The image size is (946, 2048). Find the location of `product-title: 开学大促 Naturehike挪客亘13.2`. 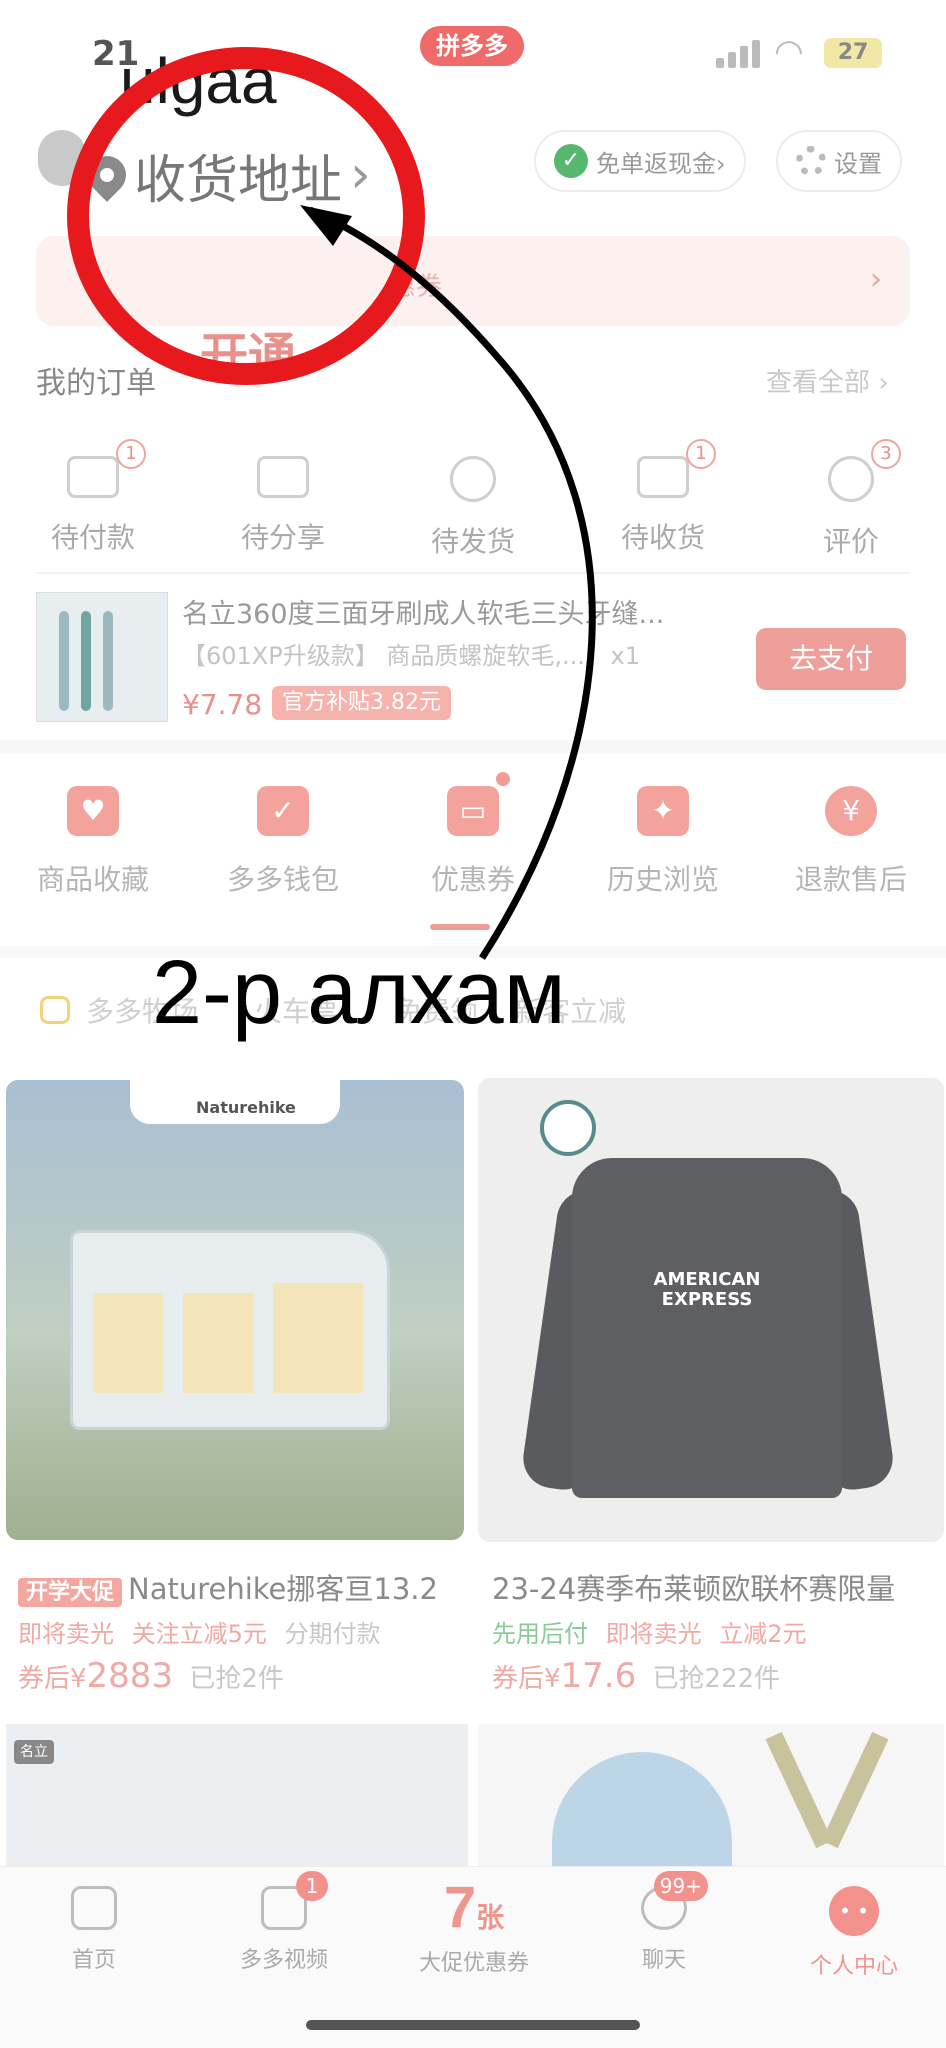

product-title: 开学大促 Naturehike挪客亘13.2 is located at coordinates (228, 1587).